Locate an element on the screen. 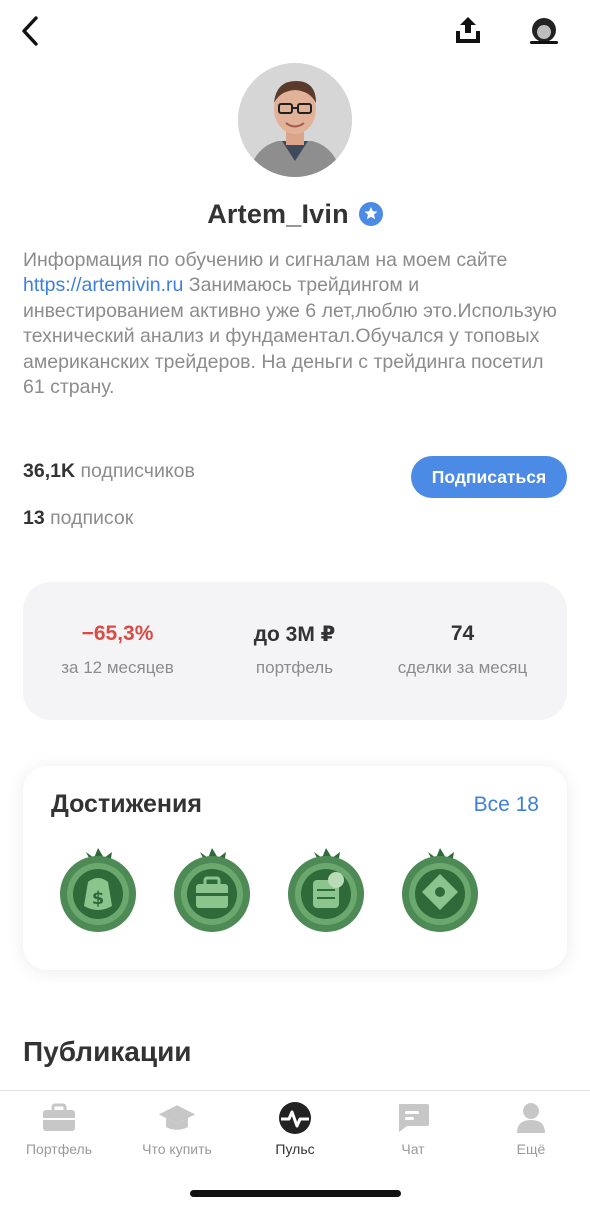 The image size is (590, 1209). theme-circle-icon is located at coordinates (544, 31).